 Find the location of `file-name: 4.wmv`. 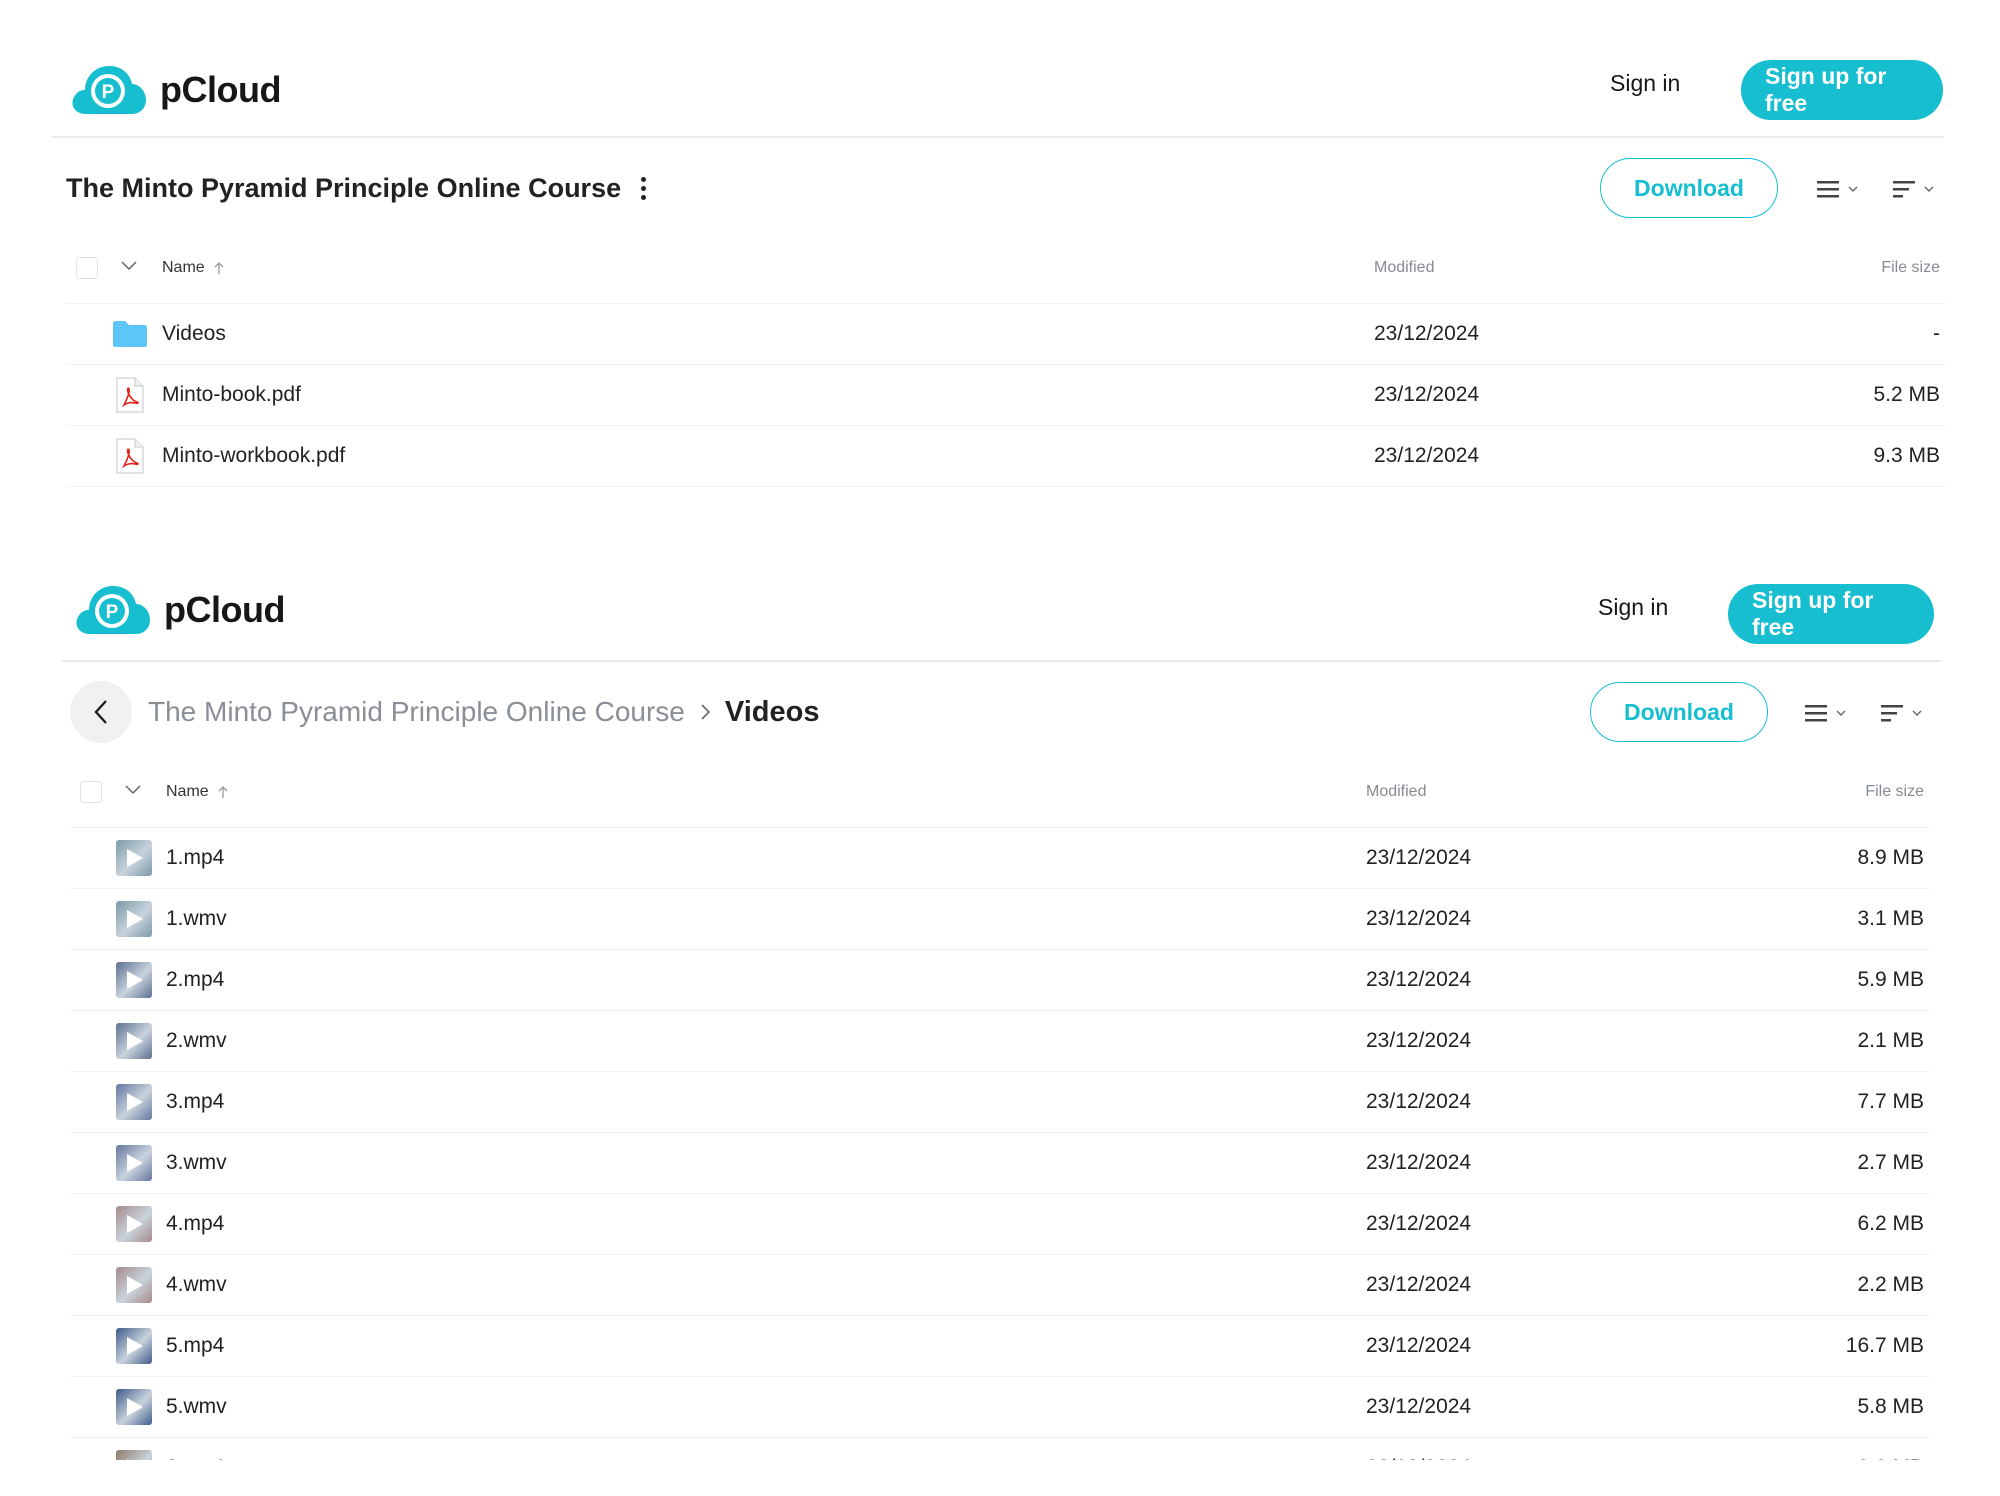

file-name: 4.wmv is located at coordinates (196, 1285).